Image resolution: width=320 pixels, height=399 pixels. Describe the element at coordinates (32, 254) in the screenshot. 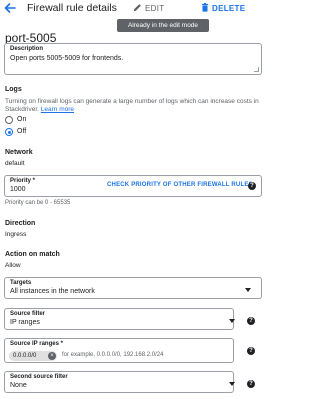

I see `action-heading: Action on match` at that location.